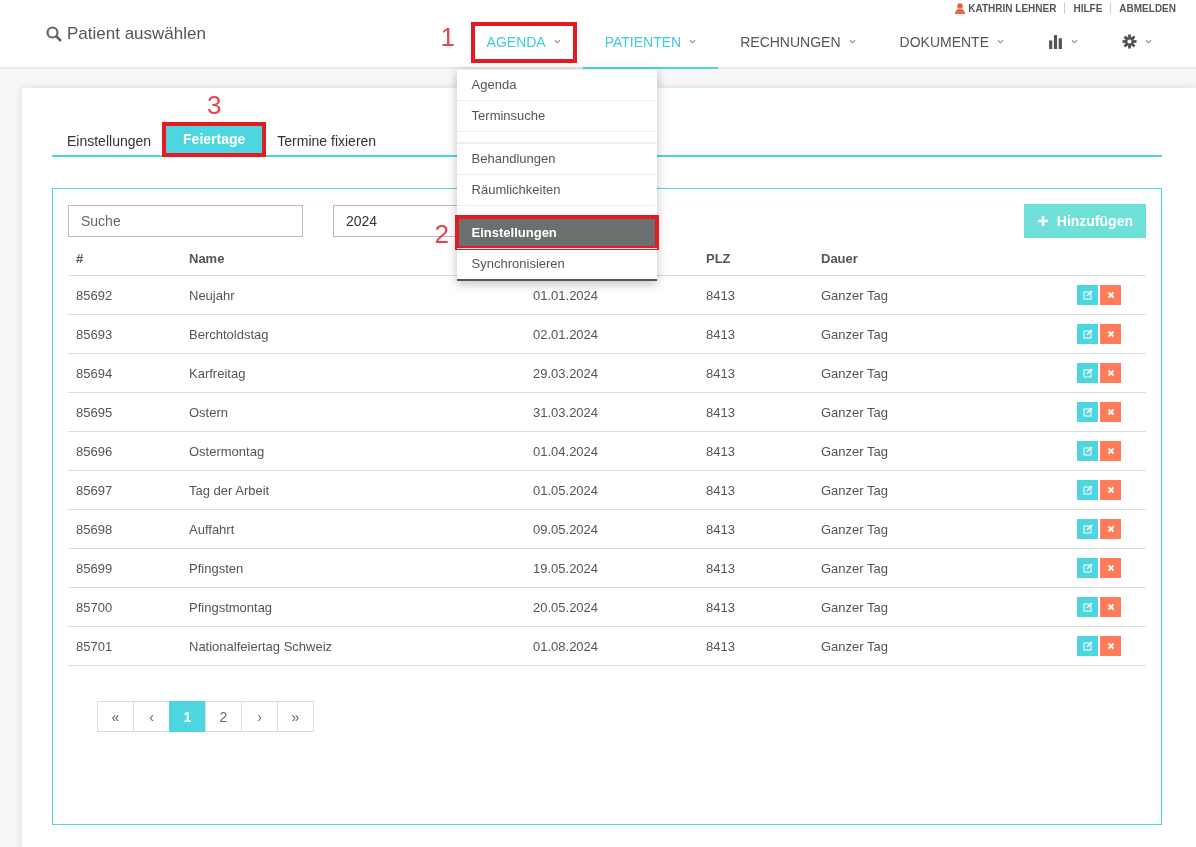 This screenshot has width=1196, height=847. I want to click on table-cell: 85700, so click(94, 607).